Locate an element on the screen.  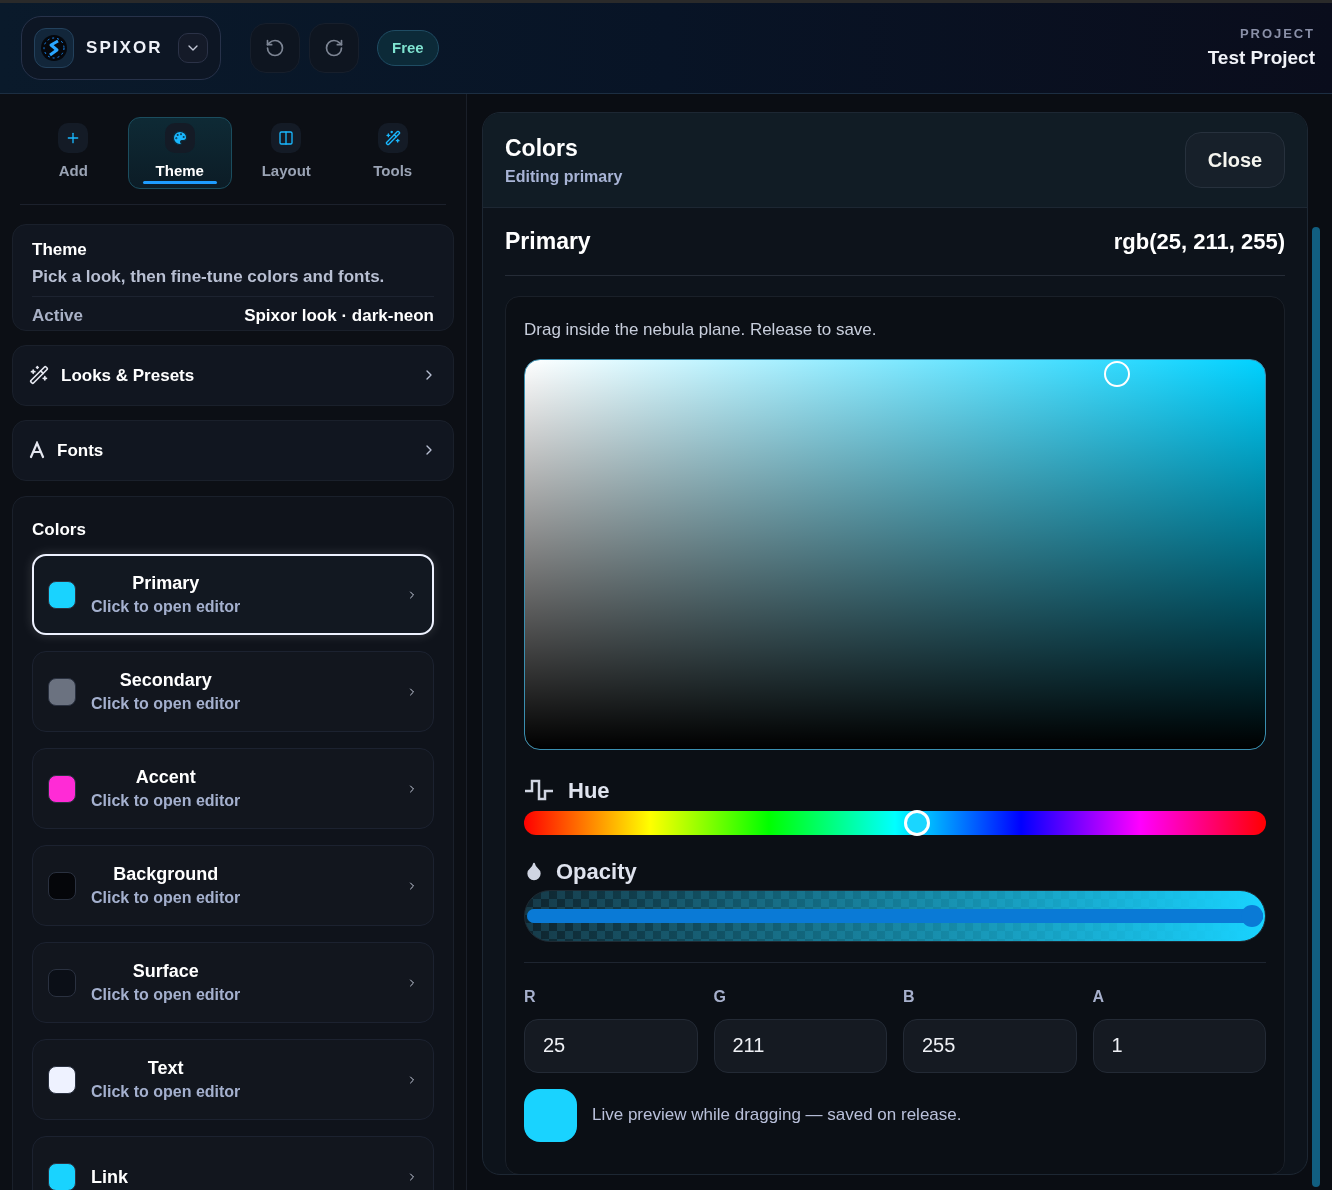
sidebar-tab: Add is located at coordinates (73, 153).